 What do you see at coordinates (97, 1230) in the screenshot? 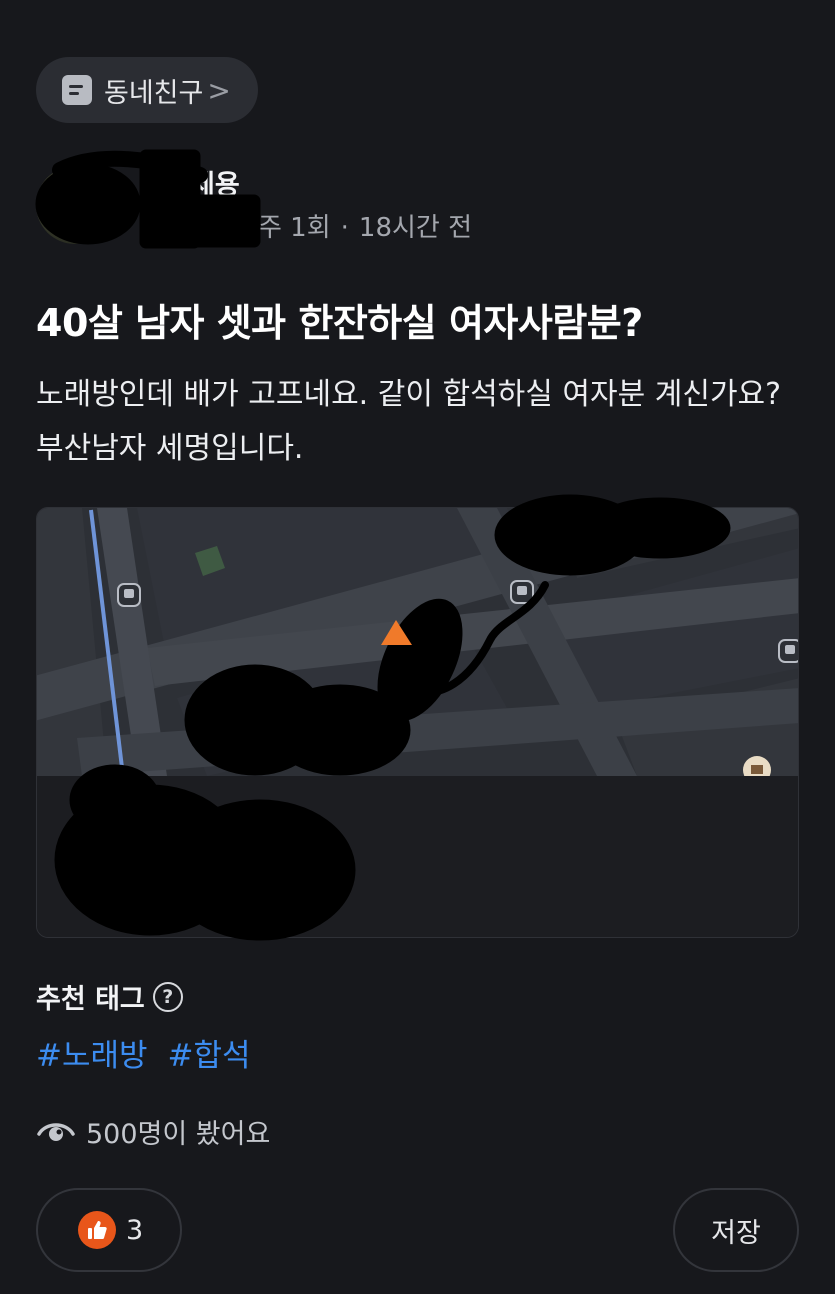
I see `thumbs-up-icon` at bounding box center [97, 1230].